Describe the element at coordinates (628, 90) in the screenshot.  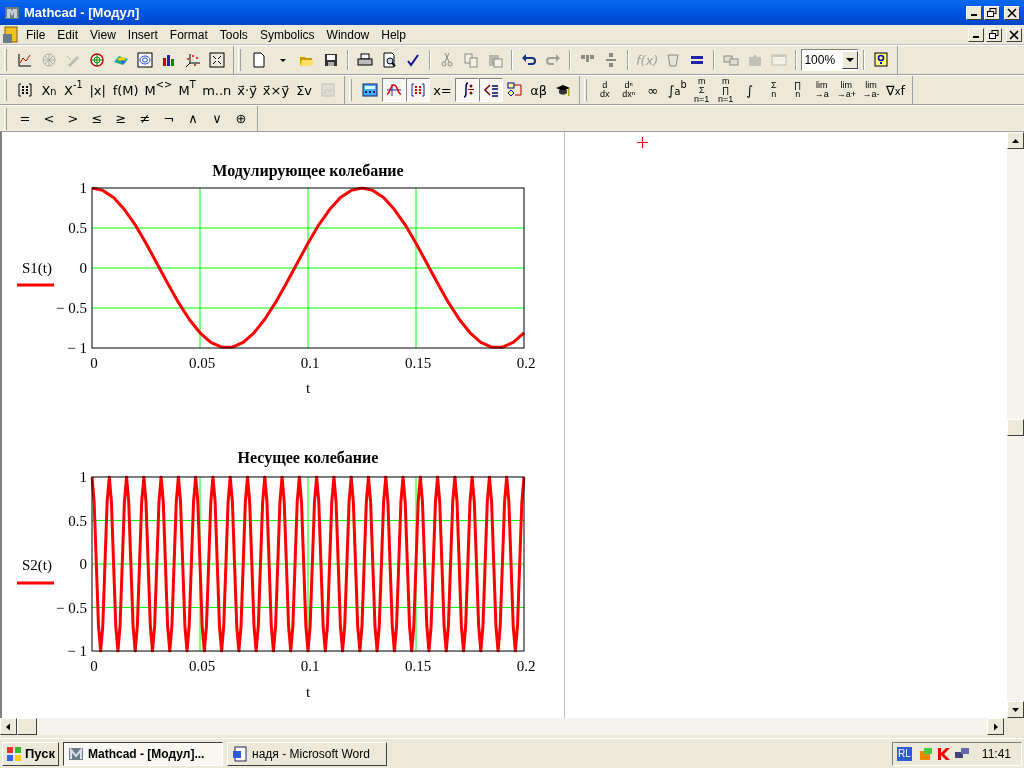
I see `toolbar-button: dⁿ dxⁿ` at that location.